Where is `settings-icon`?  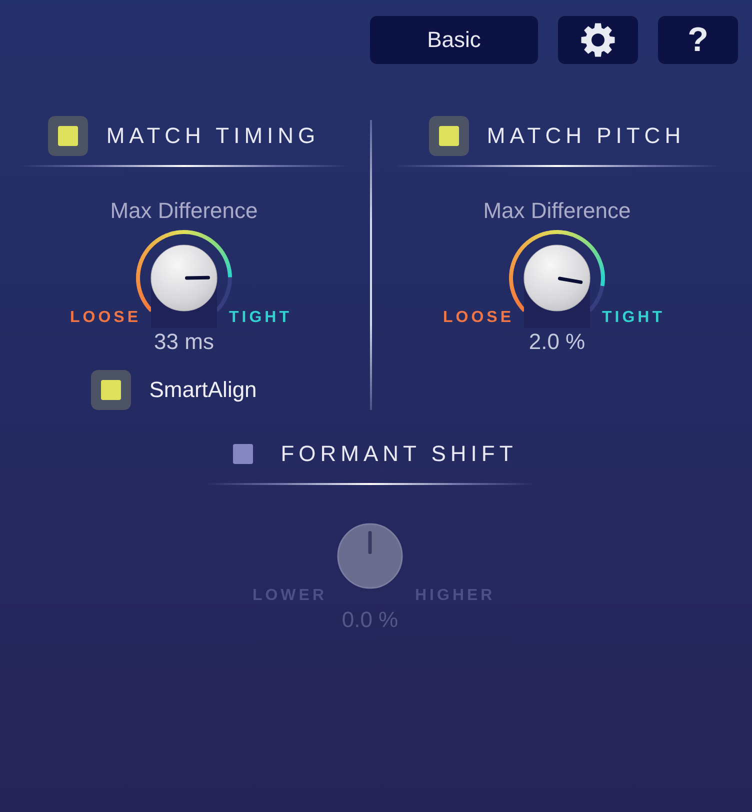
settings-icon is located at coordinates (598, 40).